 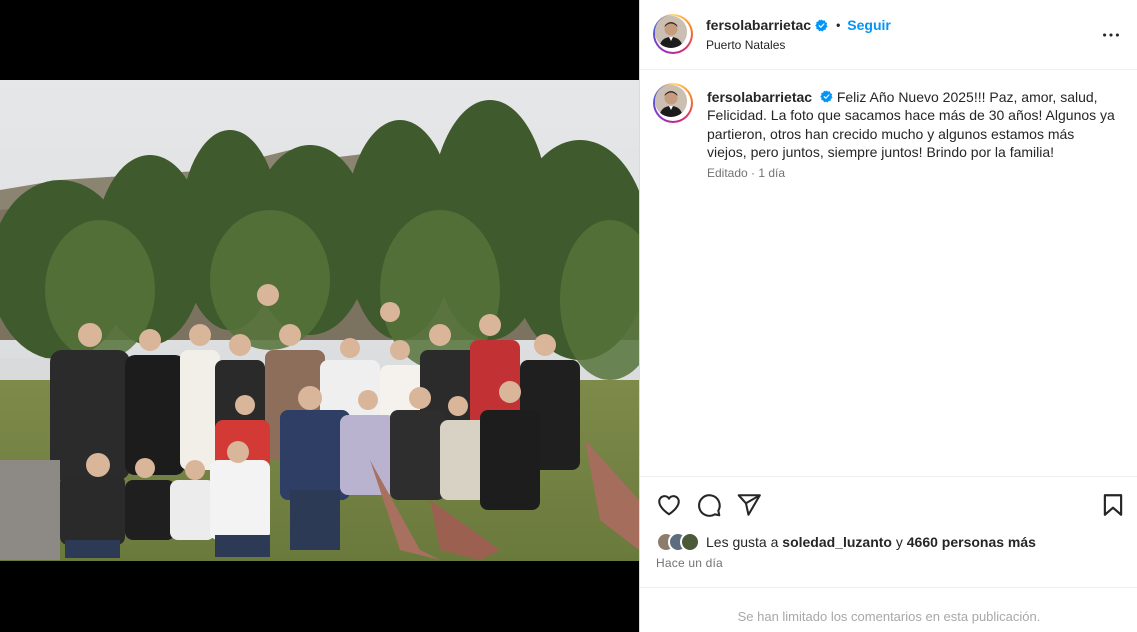 What do you see at coordinates (1111, 35) in the screenshot?
I see `more-options-icon` at bounding box center [1111, 35].